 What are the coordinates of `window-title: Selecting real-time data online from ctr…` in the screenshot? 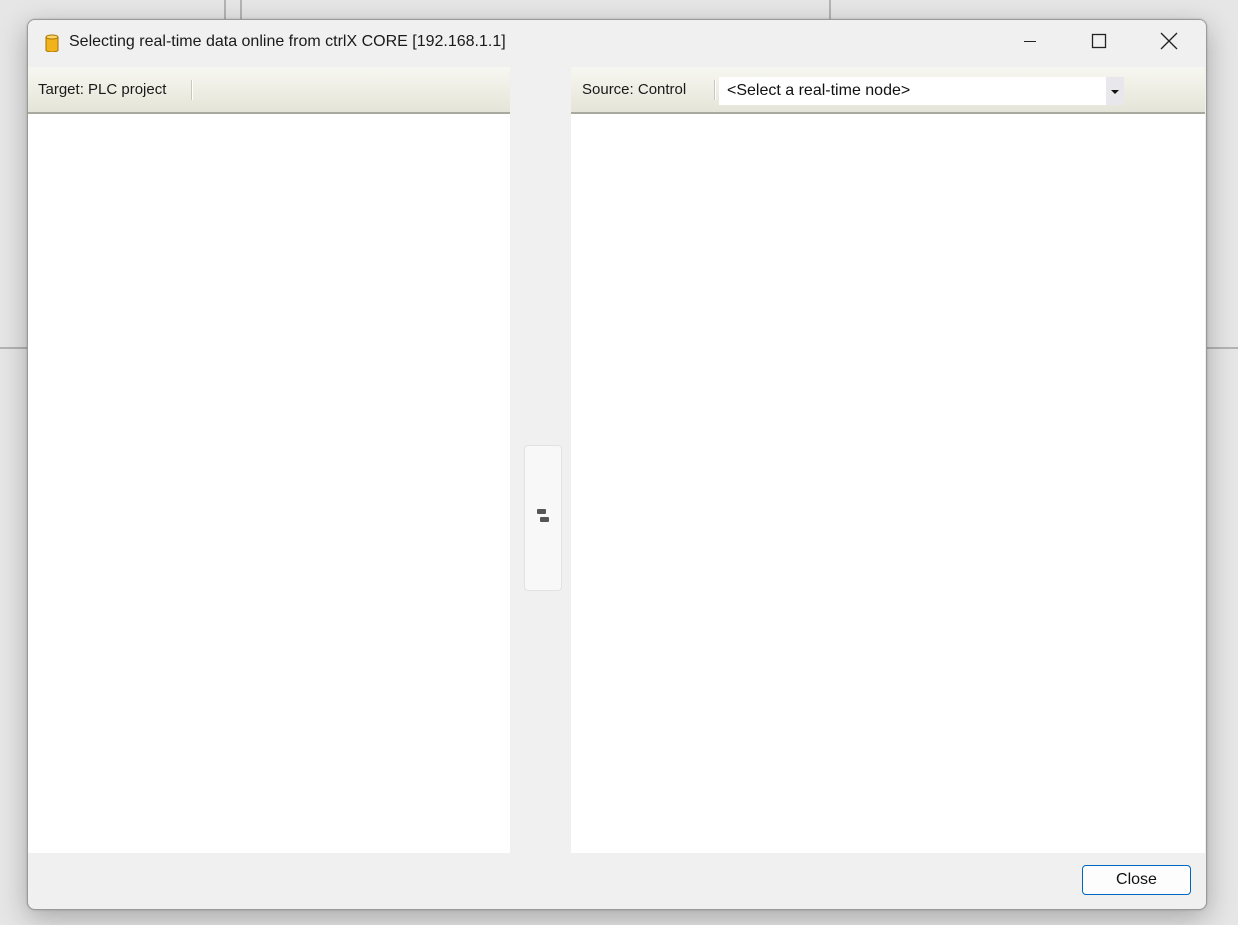 It's located at (287, 41).